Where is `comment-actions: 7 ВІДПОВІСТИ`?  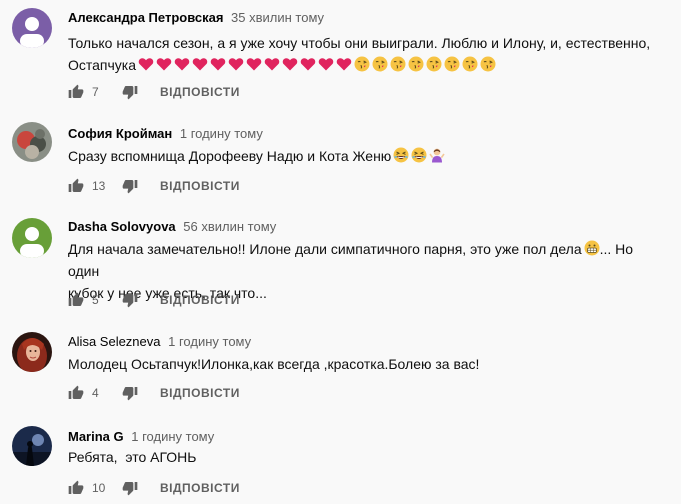
comment-actions: 7 ВІДПОВІСТИ is located at coordinates (154, 92).